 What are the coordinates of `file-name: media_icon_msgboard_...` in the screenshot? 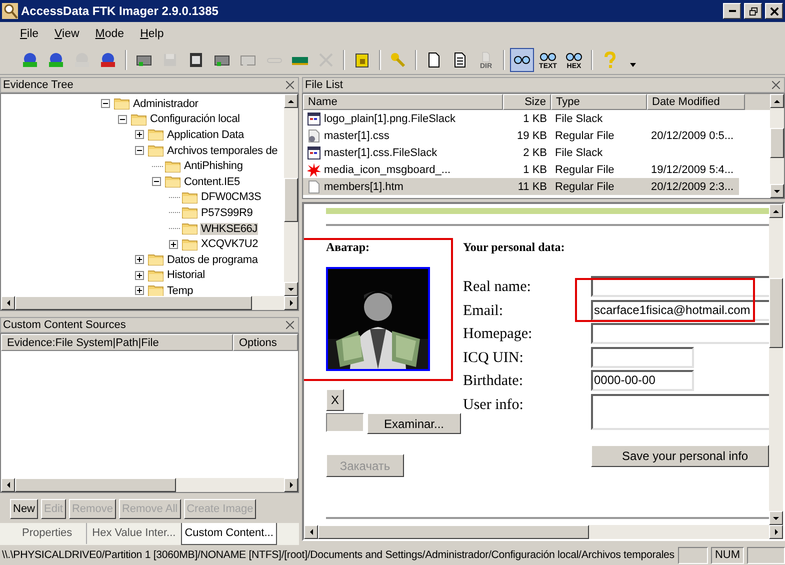 It's located at (387, 170).